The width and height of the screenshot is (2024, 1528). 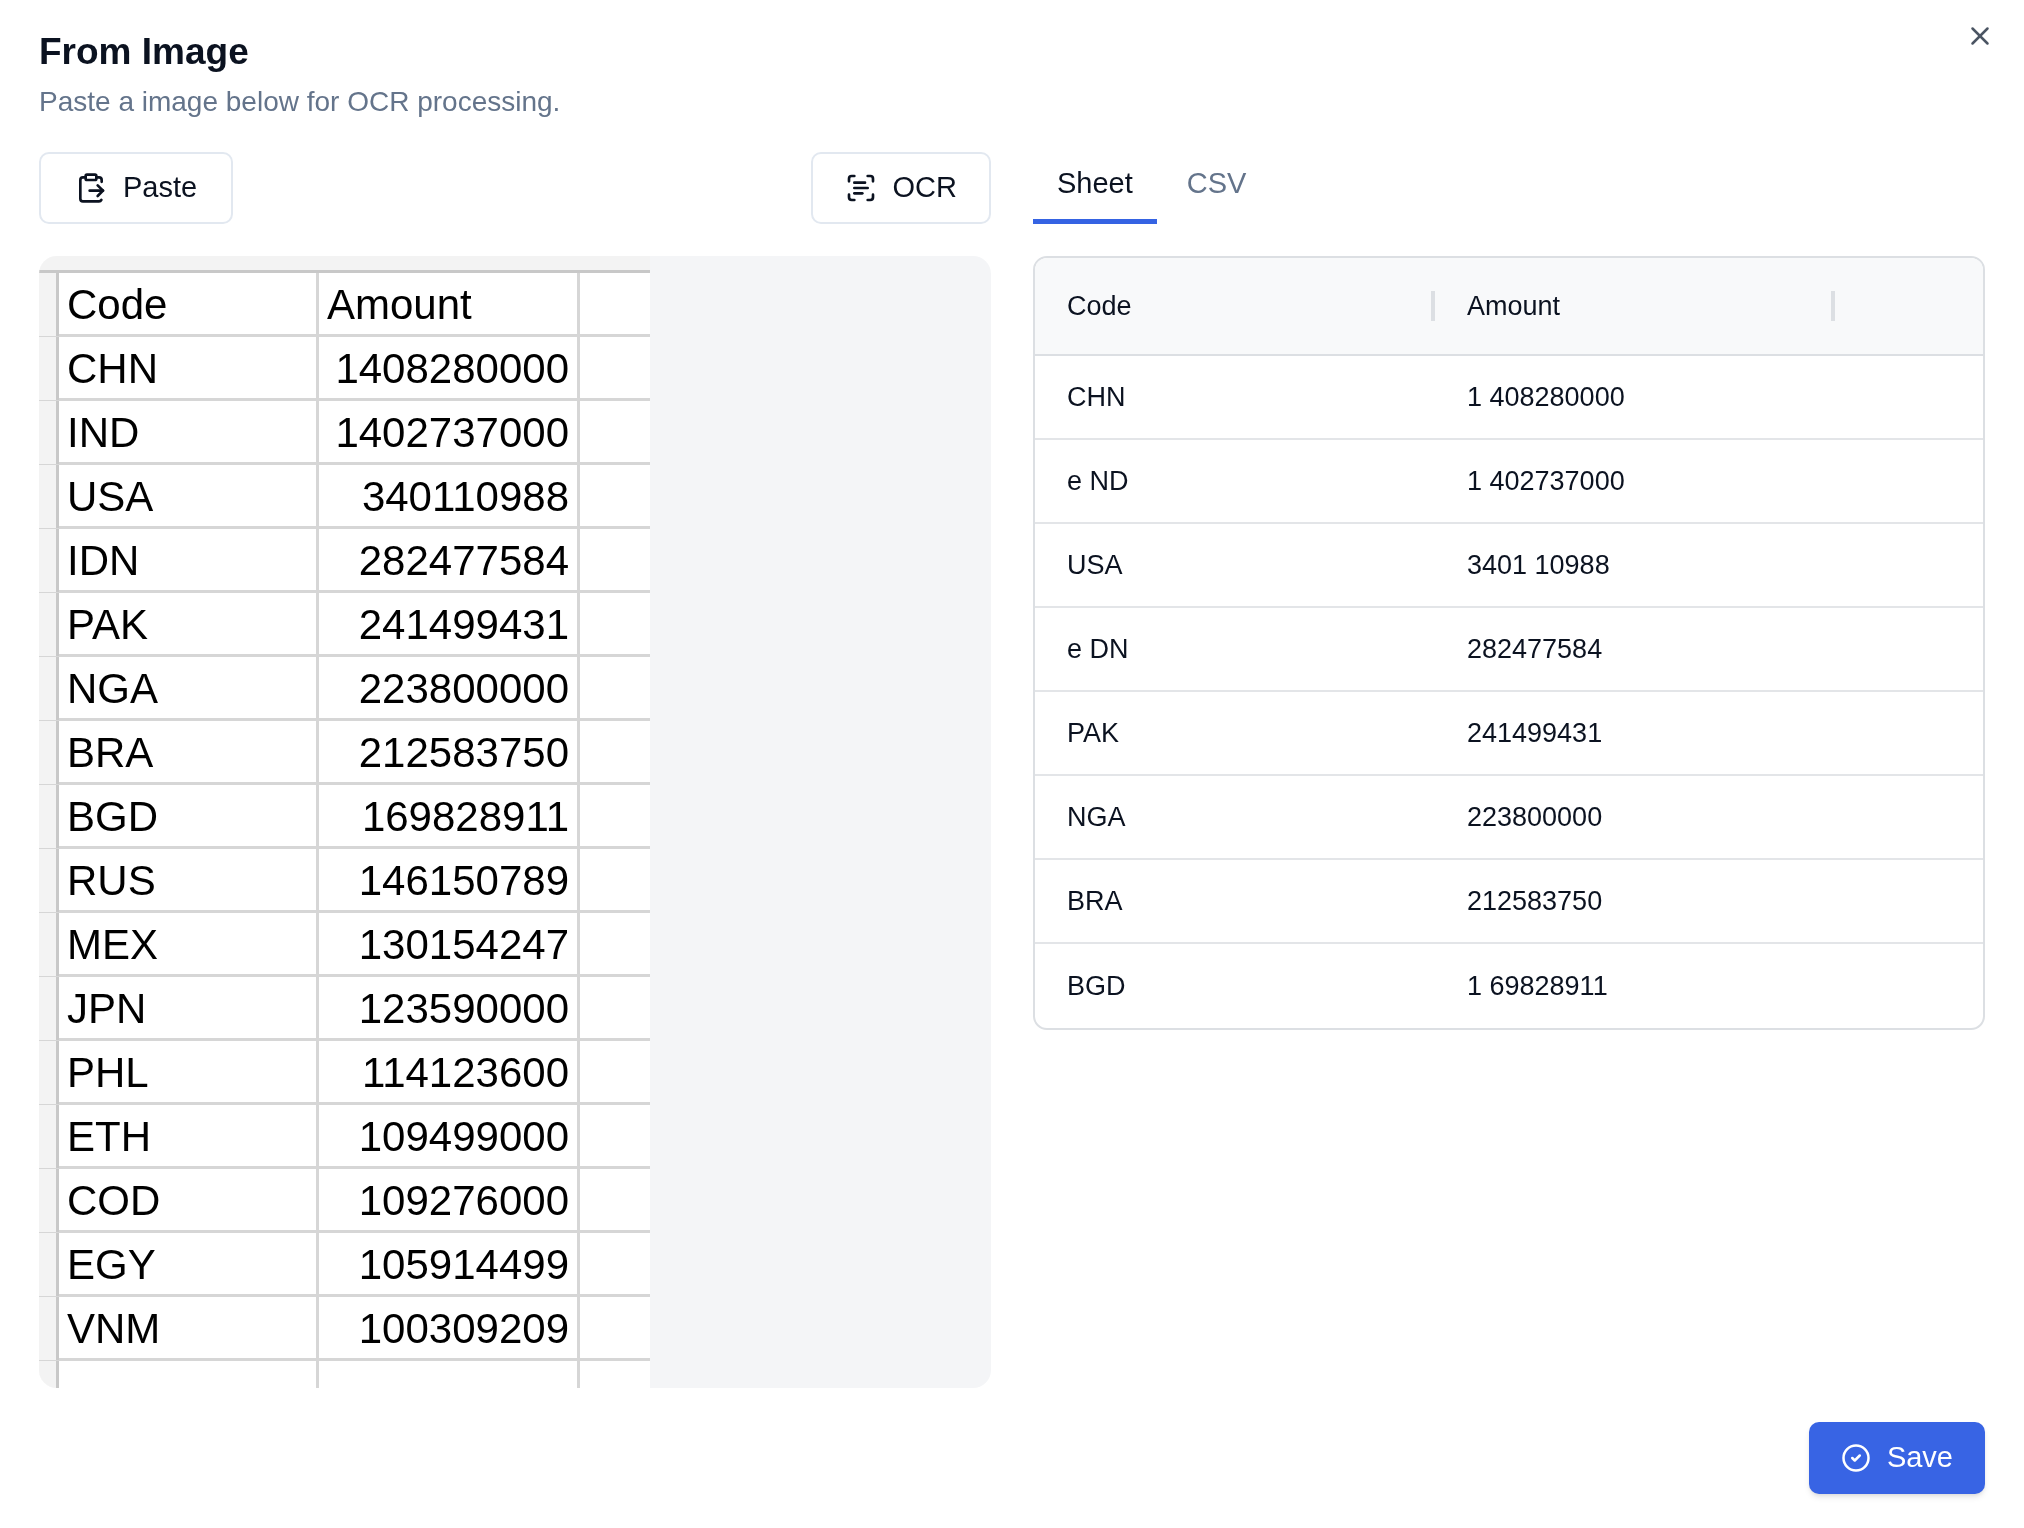 What do you see at coordinates (189, 752) in the screenshot?
I see `spreadsheet-cell: BRA` at bounding box center [189, 752].